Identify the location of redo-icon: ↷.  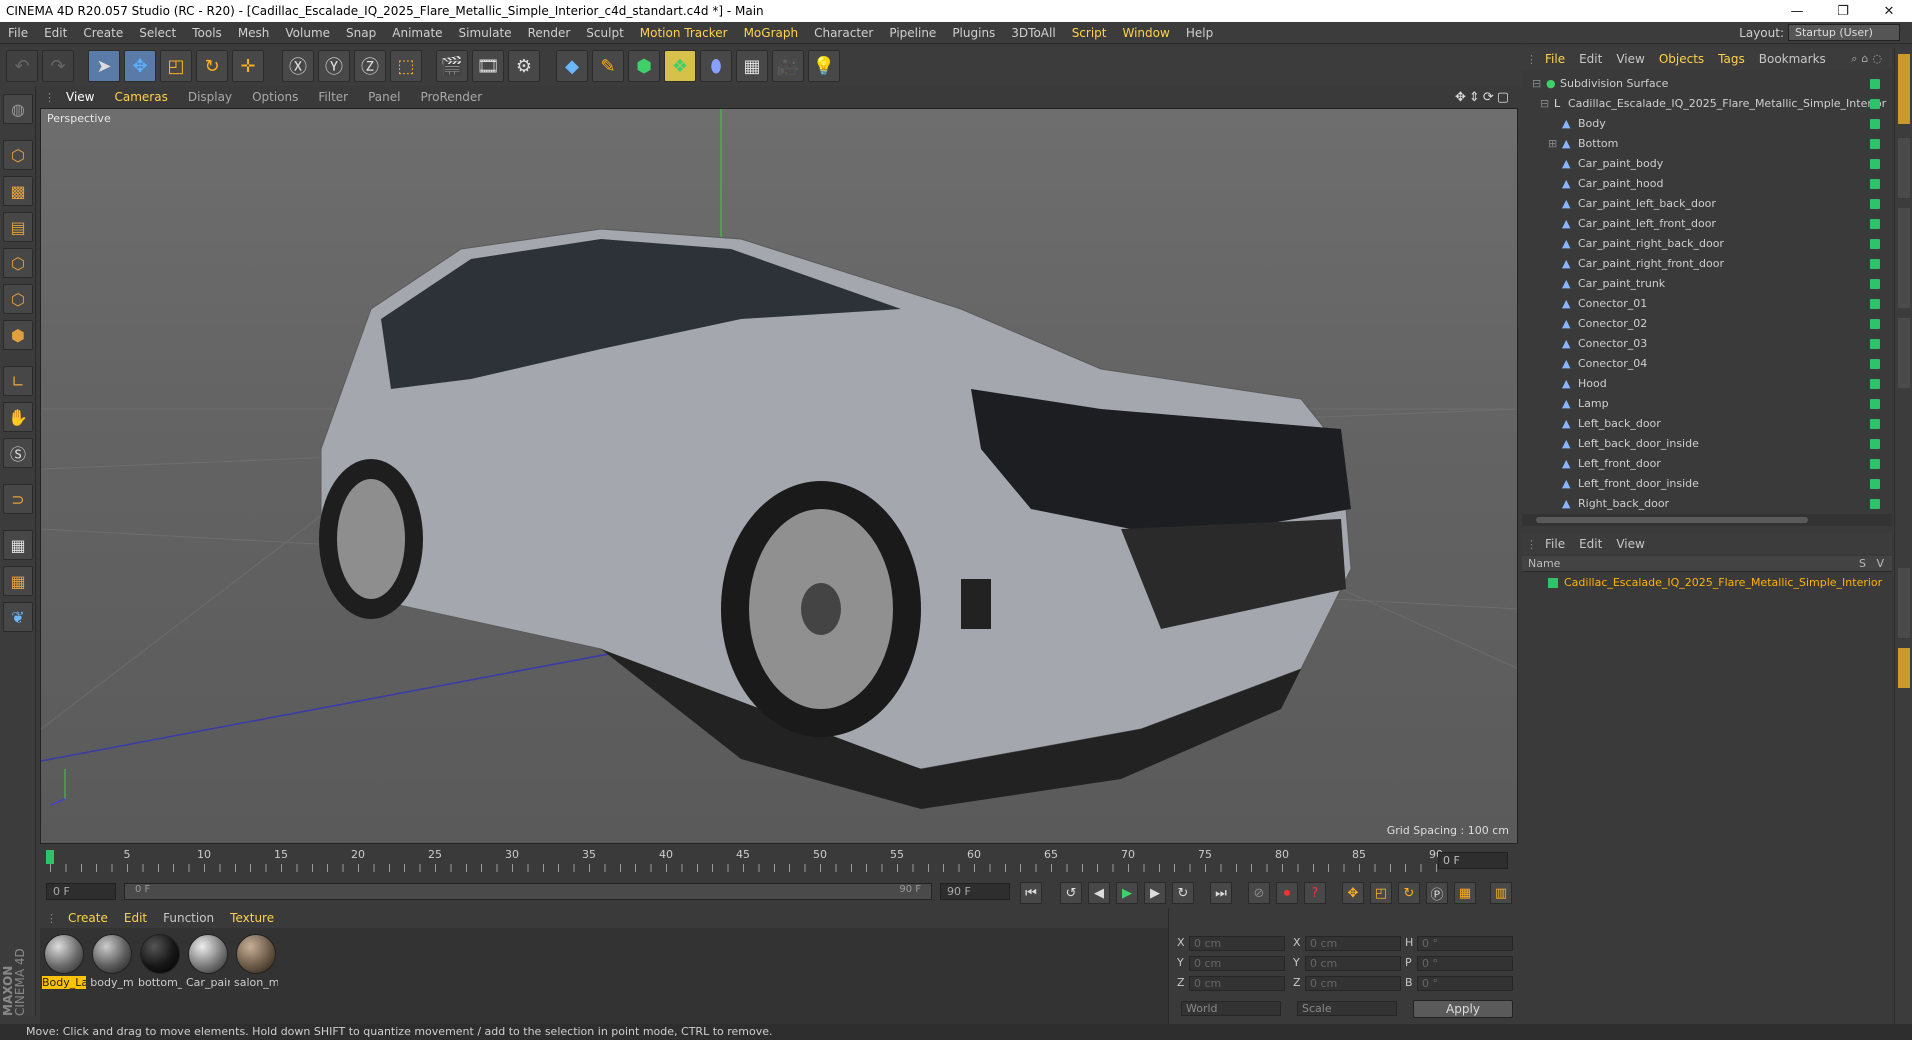
(58, 66).